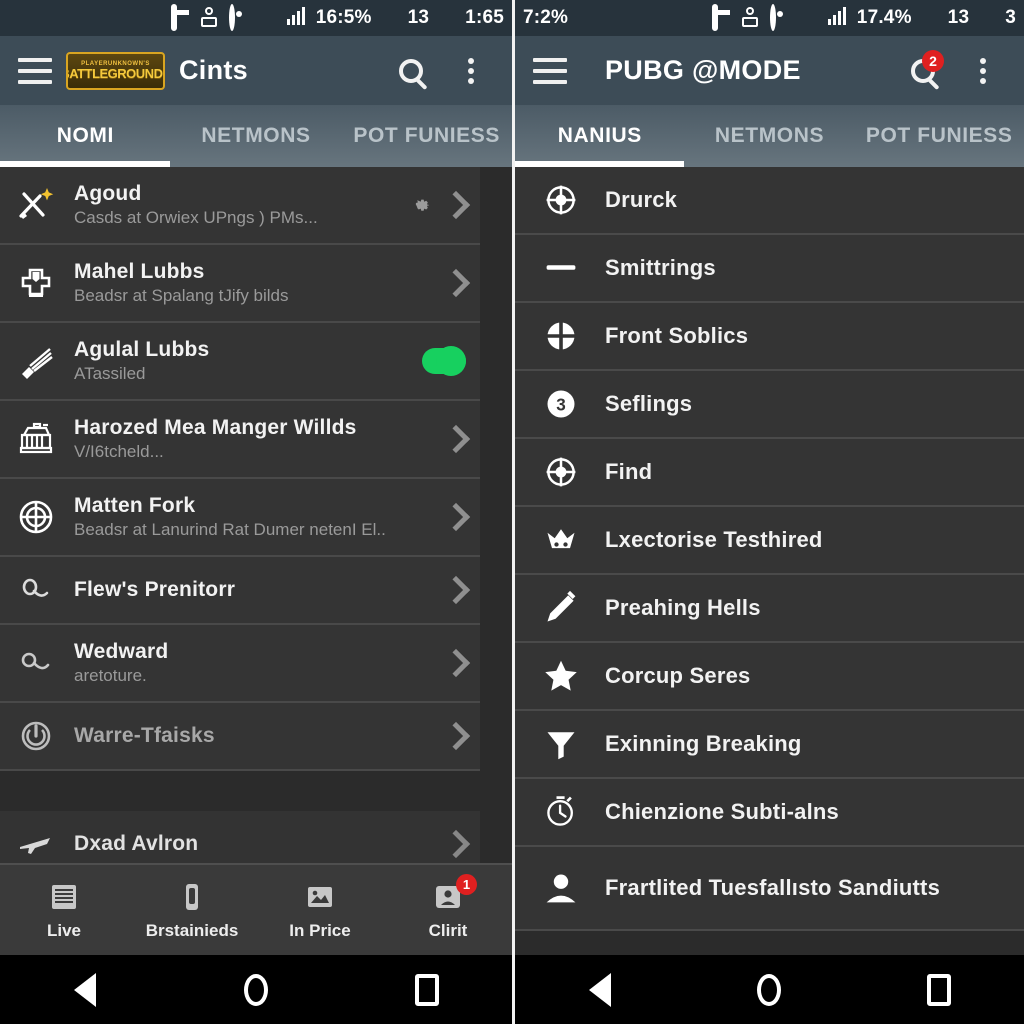 The height and width of the screenshot is (1024, 1024). Describe the element at coordinates (256, 791) in the screenshot. I see `list-section-gap` at that location.